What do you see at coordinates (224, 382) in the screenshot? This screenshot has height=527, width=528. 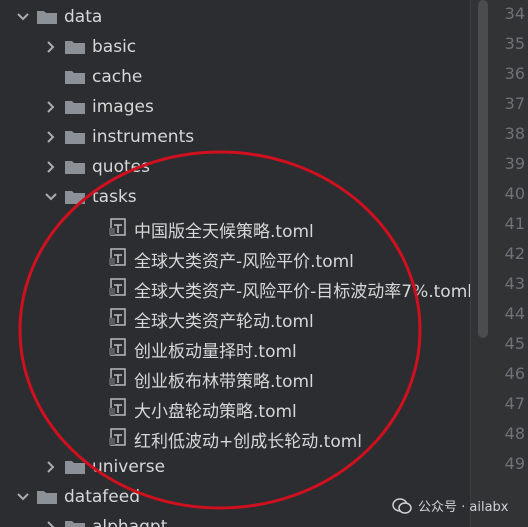 I see `file-label: 创业板布林带策略.toml` at bounding box center [224, 382].